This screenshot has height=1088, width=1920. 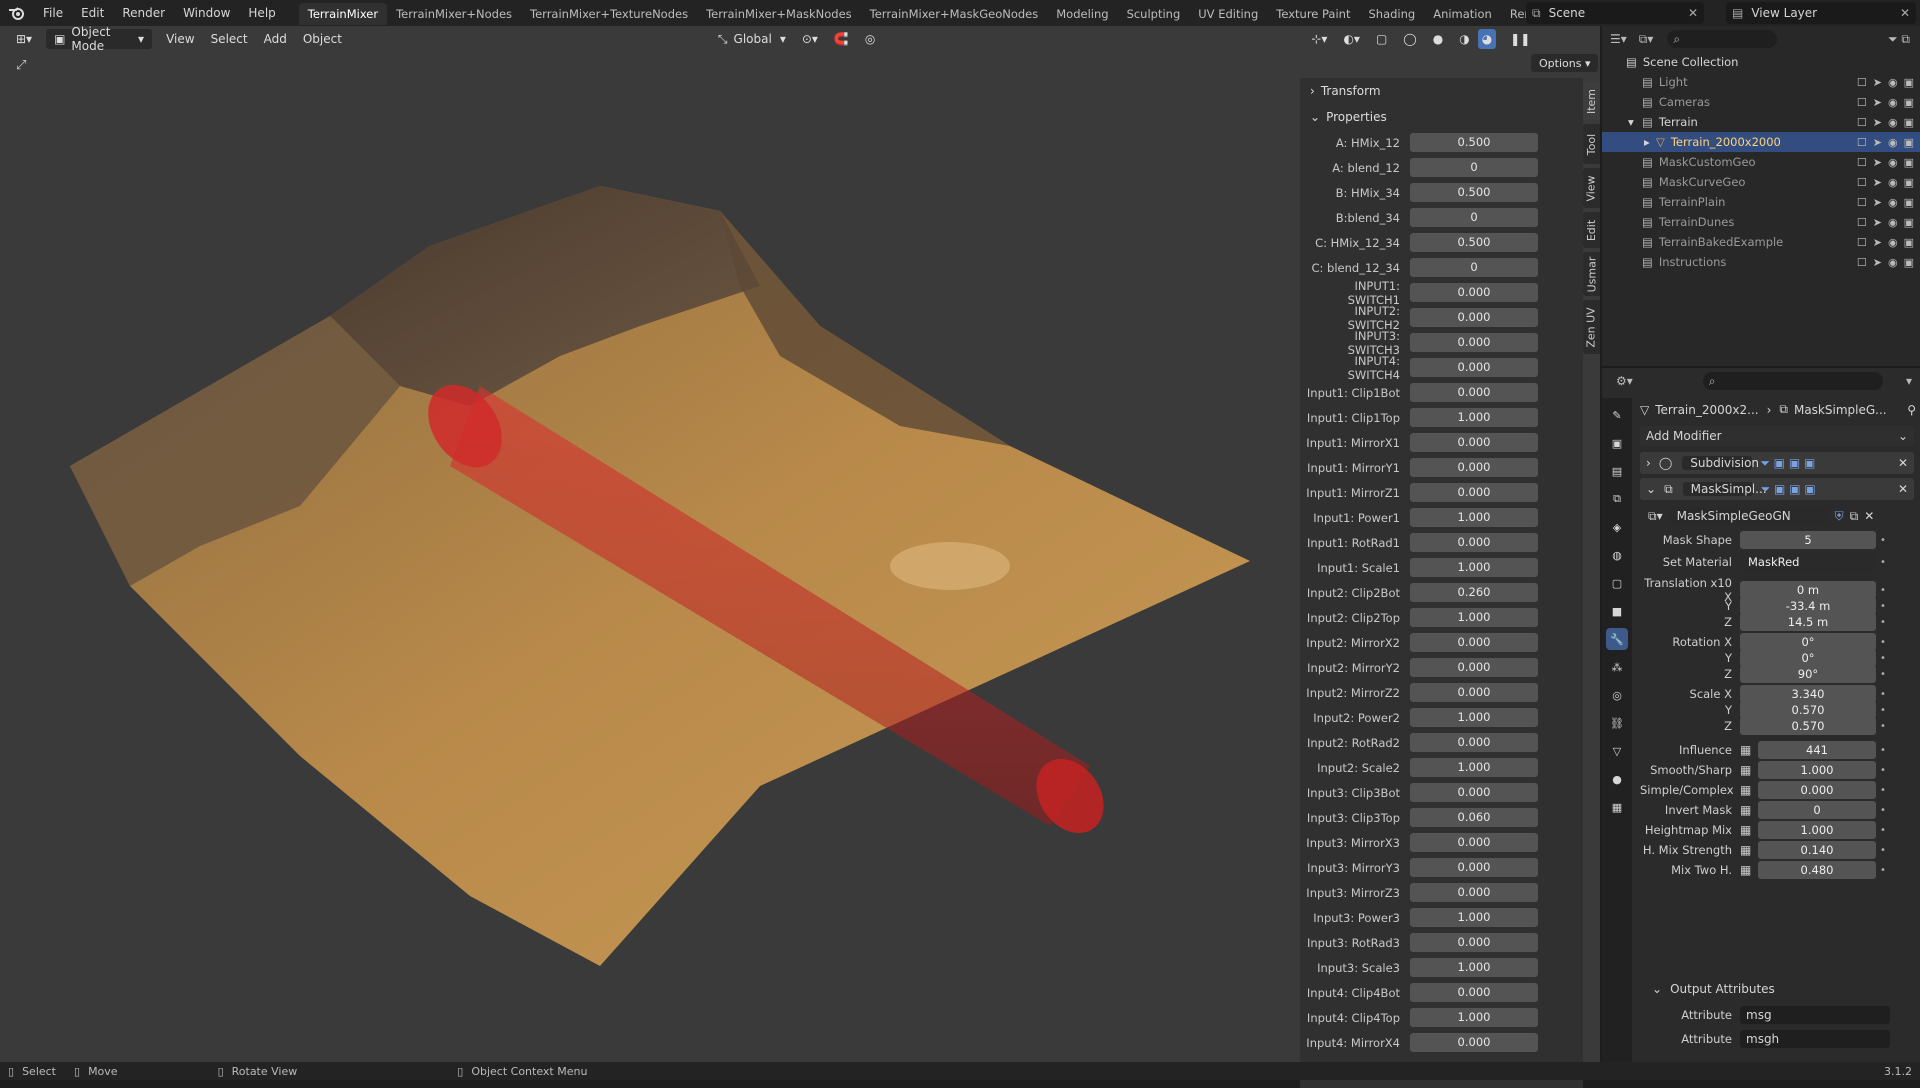 I want to click on object-icon: ■, so click(x=1617, y=611).